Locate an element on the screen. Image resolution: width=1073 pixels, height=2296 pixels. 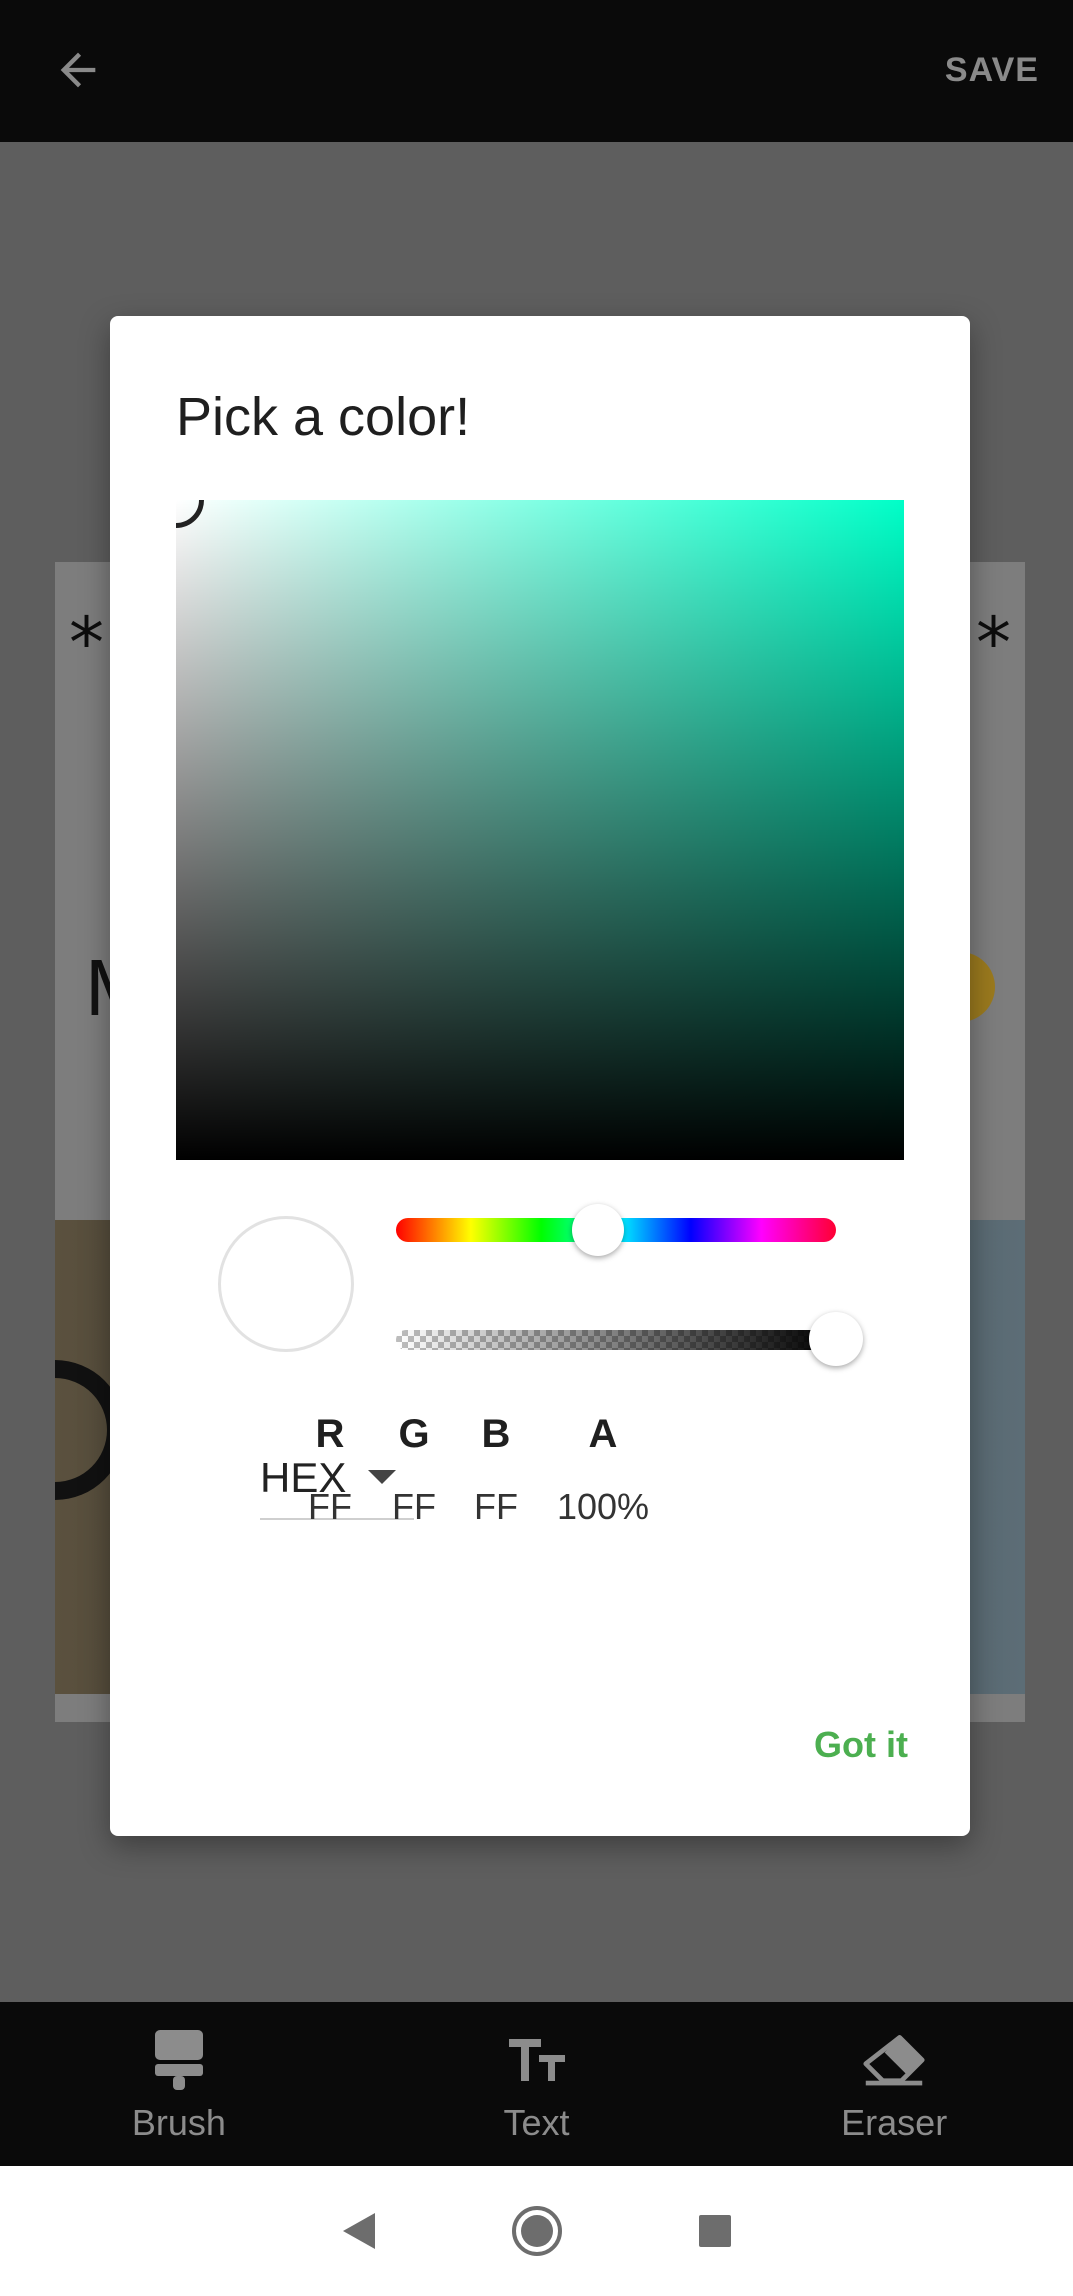
alpha-slider is located at coordinates (616, 1340).